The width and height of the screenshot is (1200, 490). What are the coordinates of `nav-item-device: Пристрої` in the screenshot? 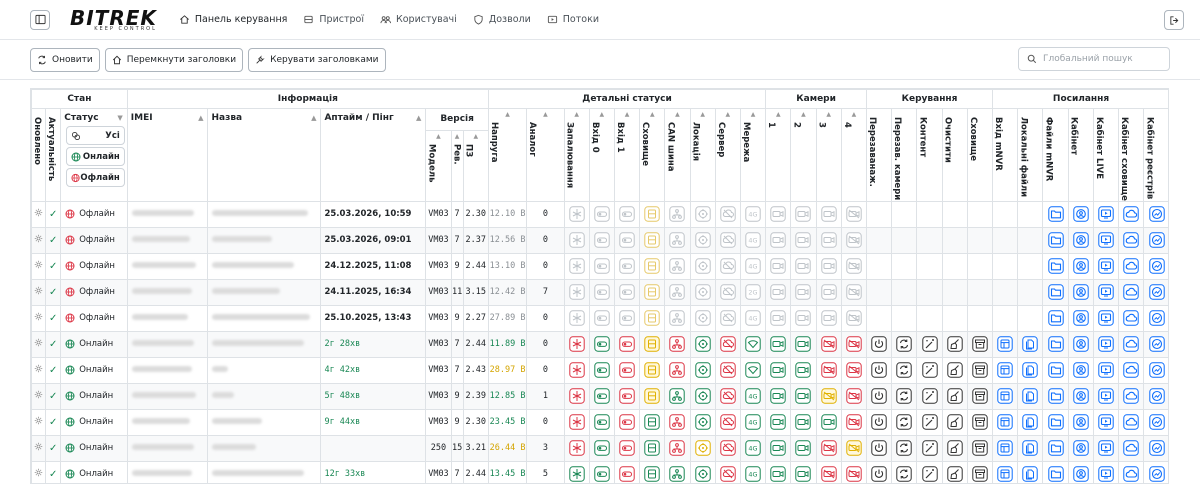 It's located at (333, 19).